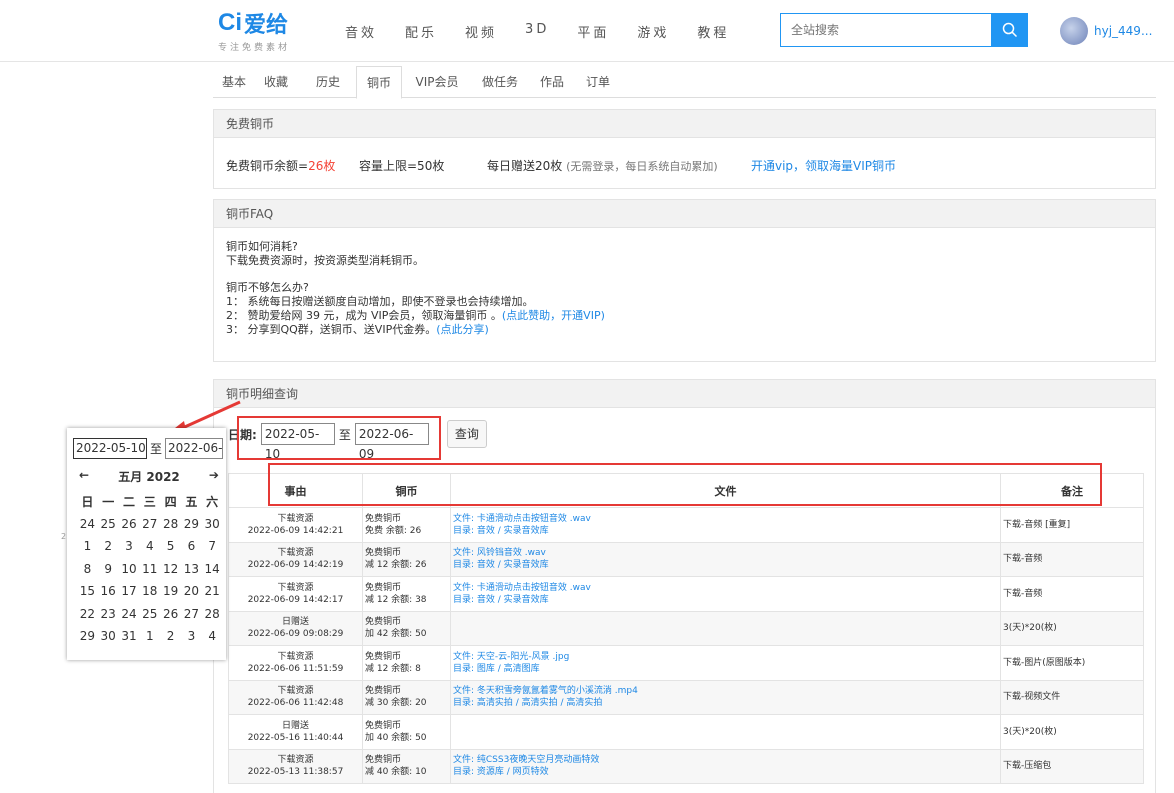 The image size is (1174, 793). Describe the element at coordinates (108, 591) in the screenshot. I see `calendar-day: 16` at that location.